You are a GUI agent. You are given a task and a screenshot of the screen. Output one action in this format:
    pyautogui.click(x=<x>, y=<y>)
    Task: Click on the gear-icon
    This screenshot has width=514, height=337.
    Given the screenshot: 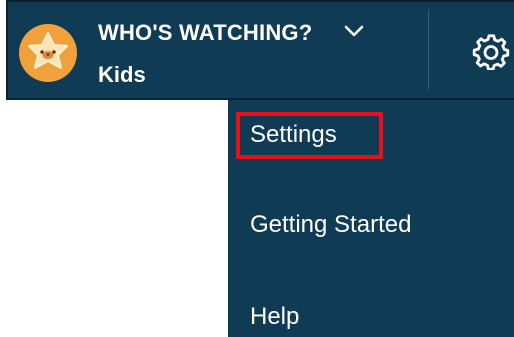 What is the action you would take?
    pyautogui.click(x=491, y=49)
    